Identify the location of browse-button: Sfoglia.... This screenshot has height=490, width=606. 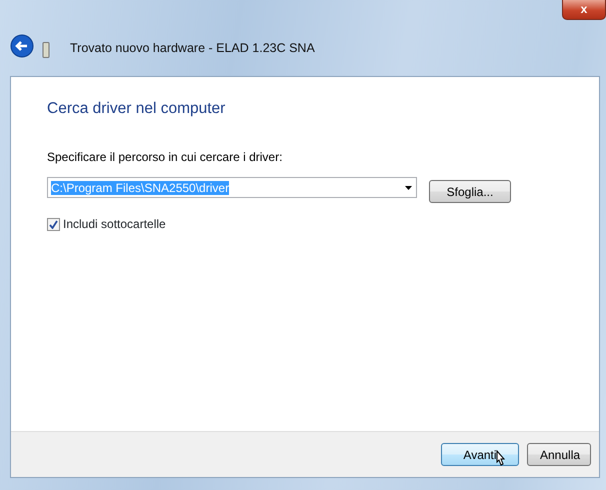
(470, 192).